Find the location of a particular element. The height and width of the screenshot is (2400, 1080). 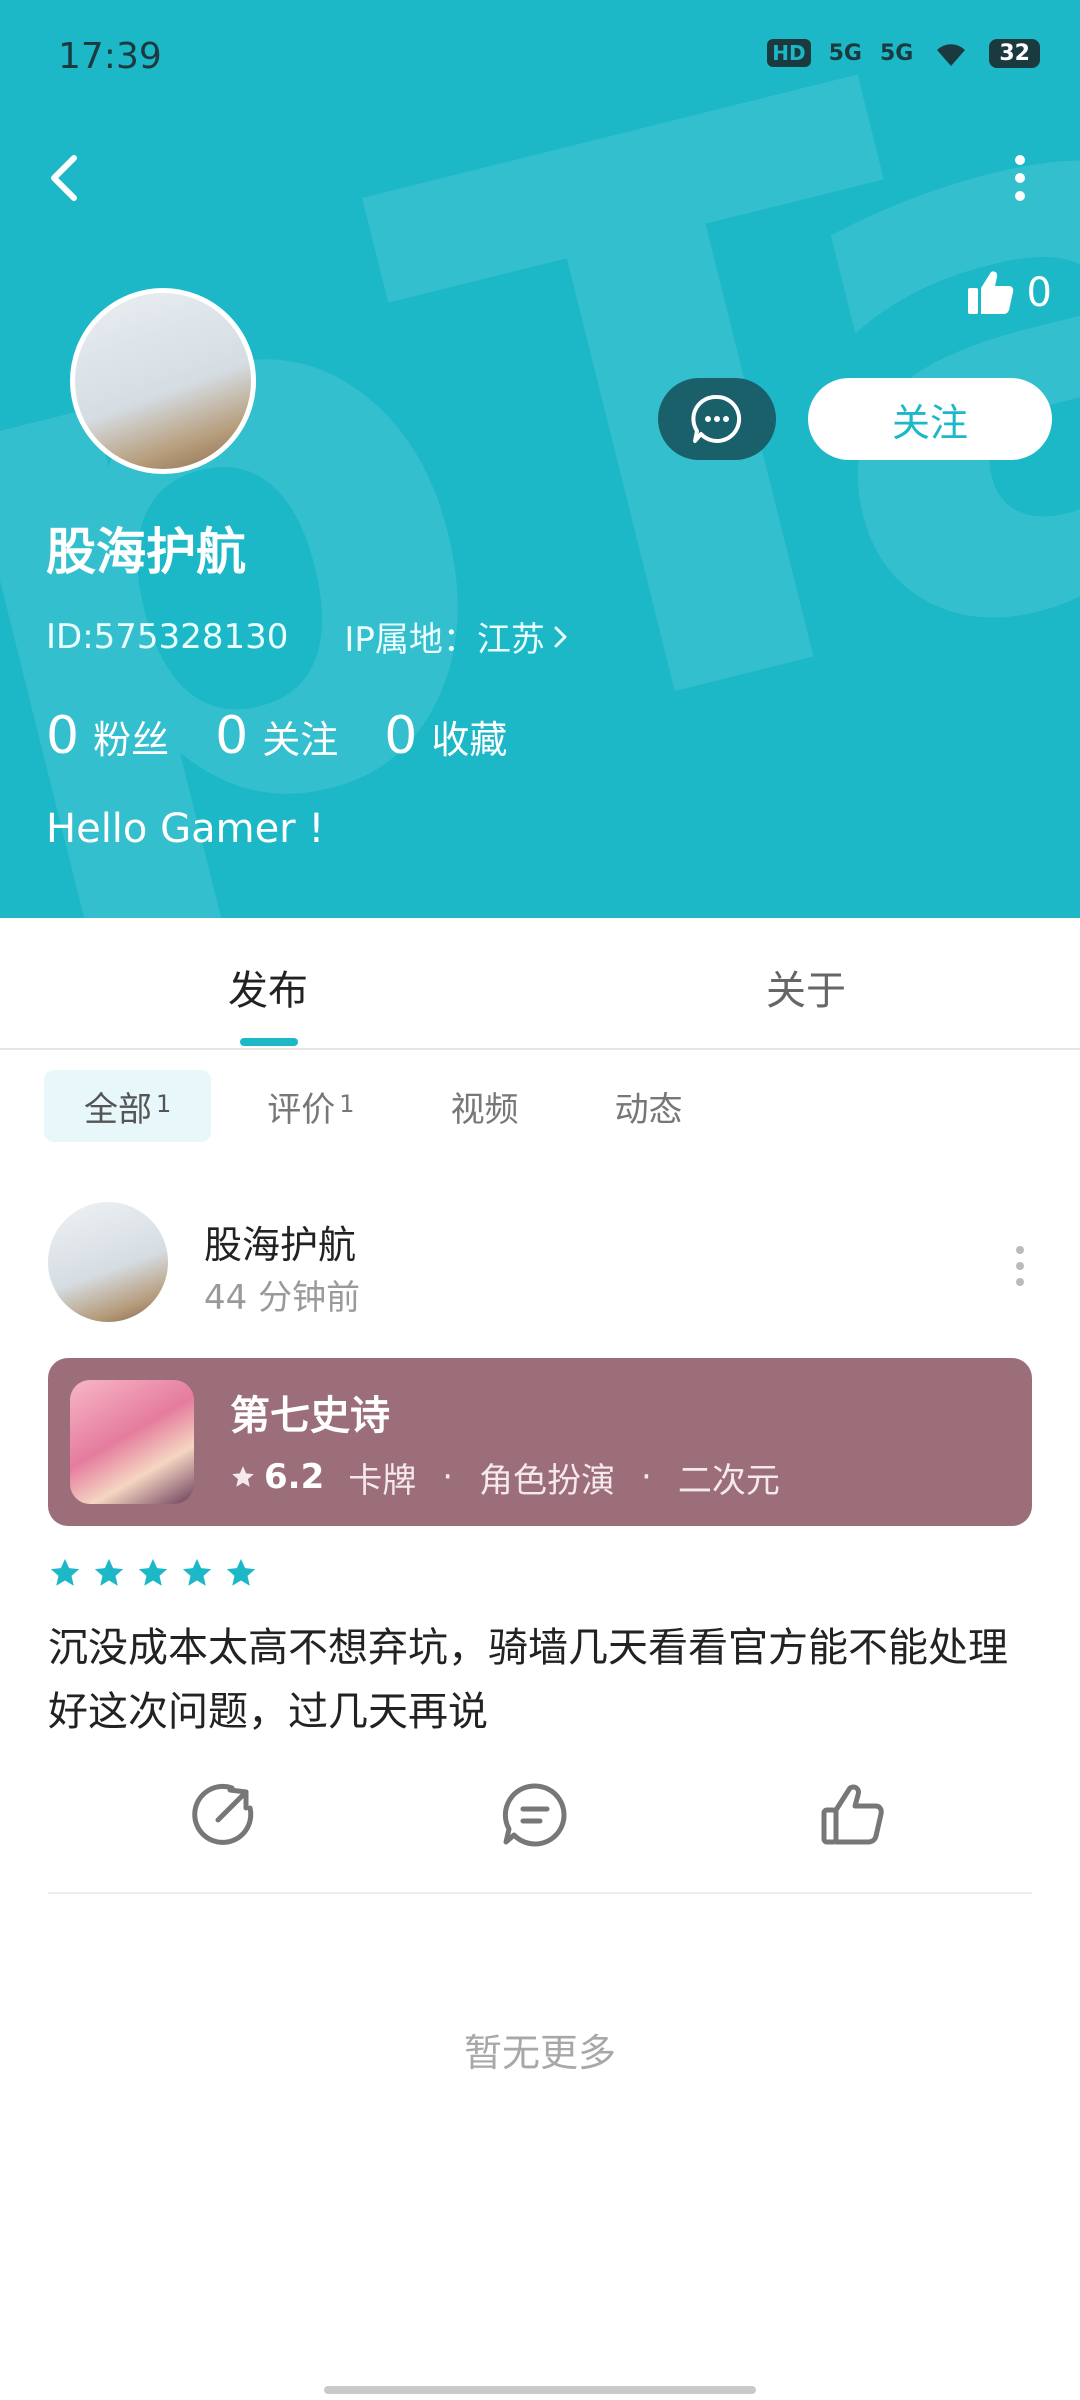

post-more-button is located at coordinates (1020, 1266).